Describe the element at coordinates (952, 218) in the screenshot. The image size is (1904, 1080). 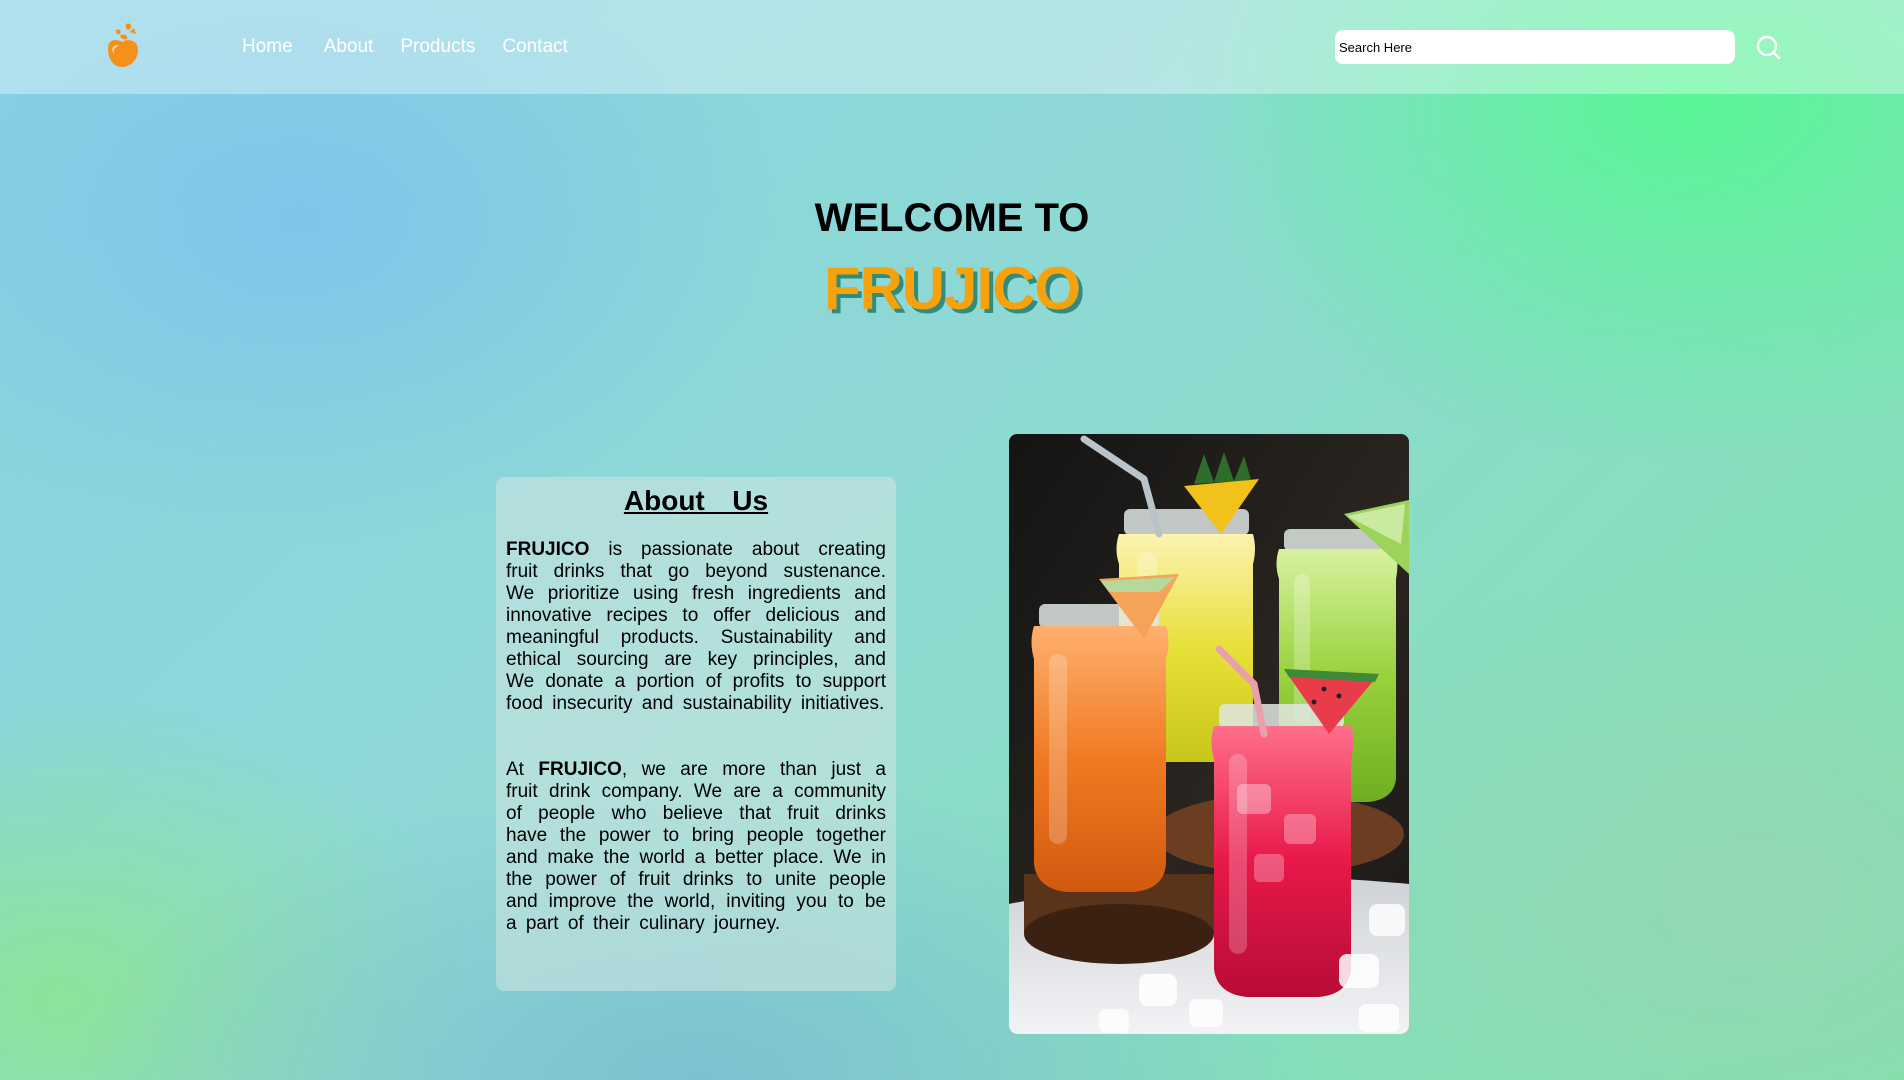
I see `welcome-heading: WELCOME TO` at that location.